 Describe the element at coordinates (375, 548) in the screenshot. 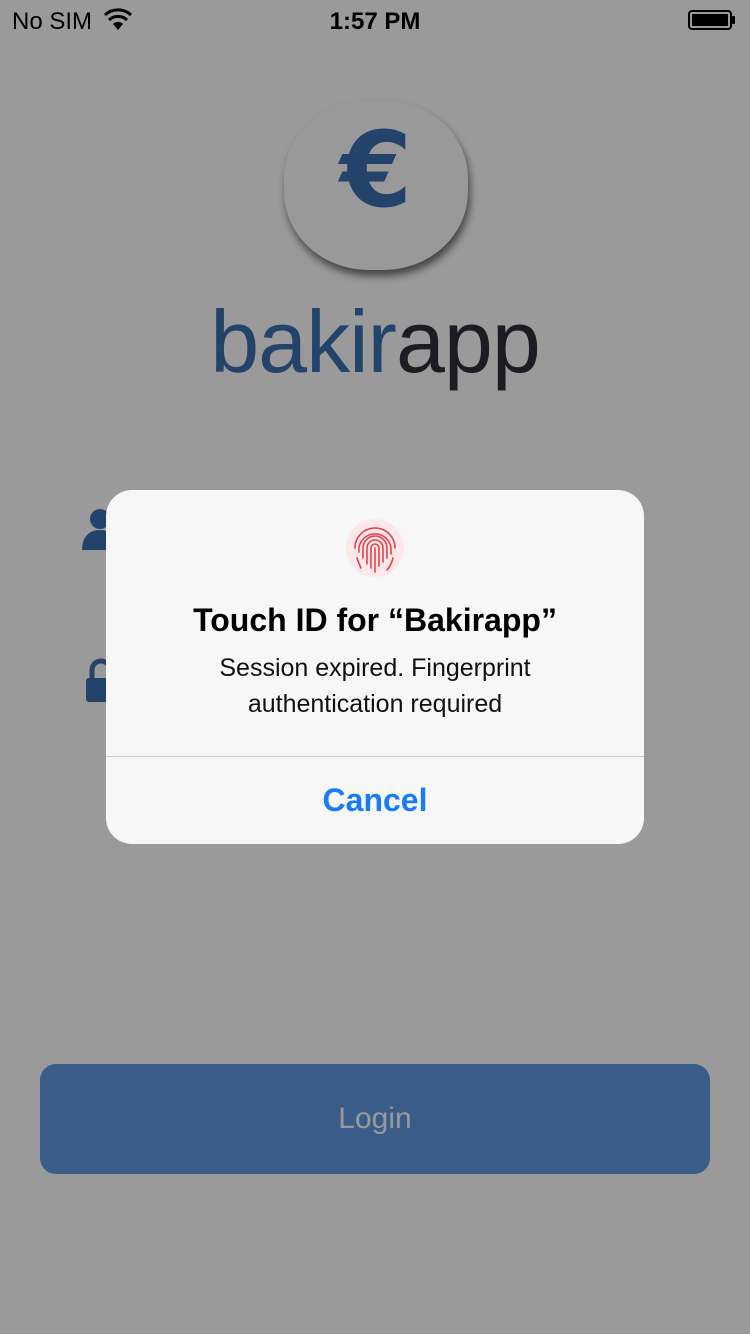

I see `fingerprint-icon` at that location.